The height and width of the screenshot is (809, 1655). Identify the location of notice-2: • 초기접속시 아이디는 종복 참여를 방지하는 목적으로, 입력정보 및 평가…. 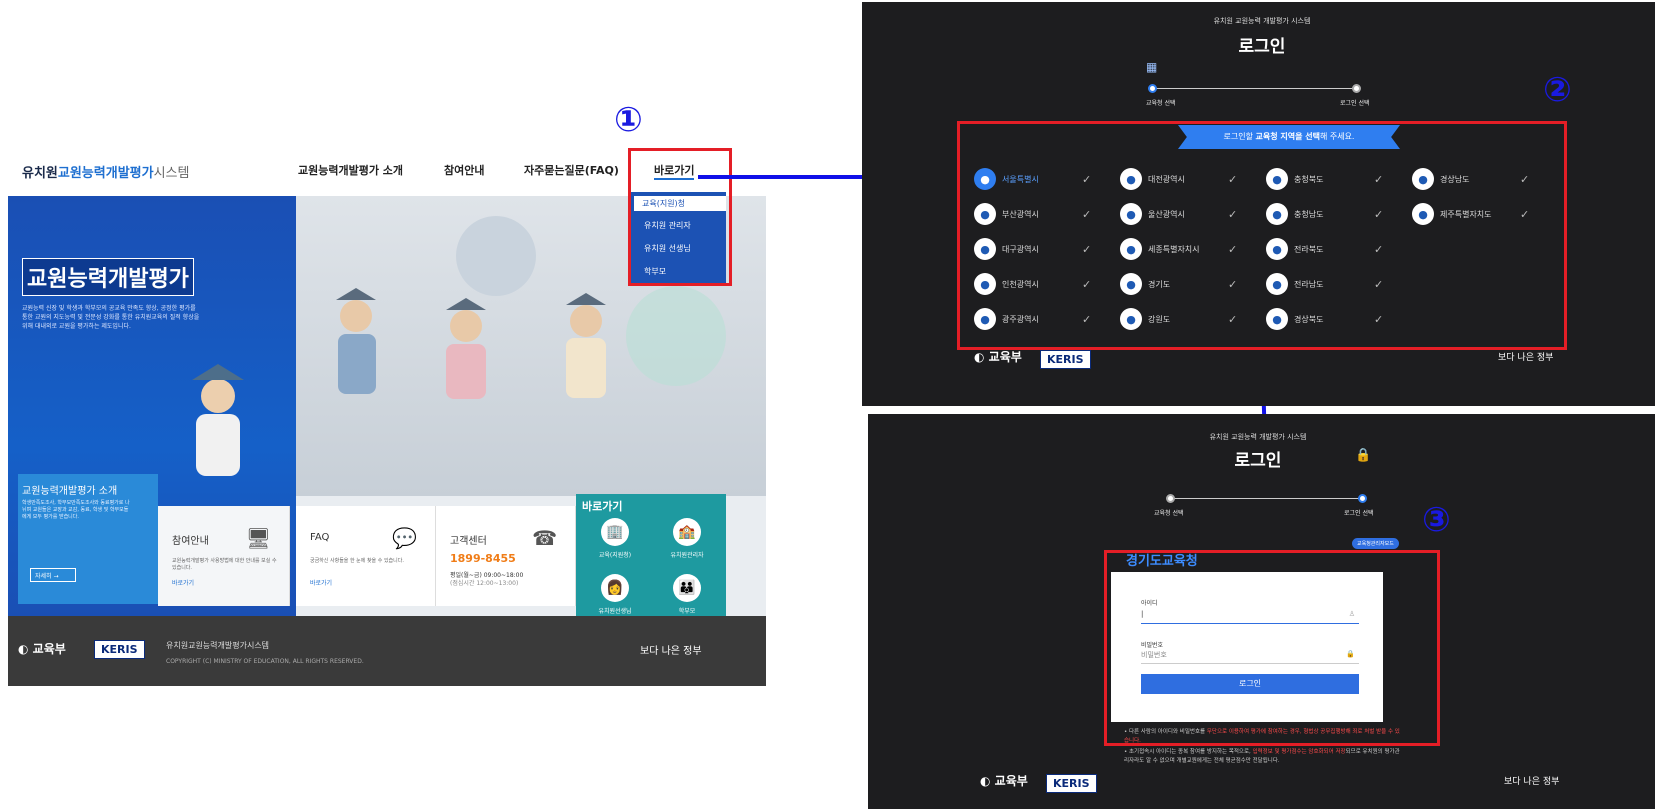
(1262, 756).